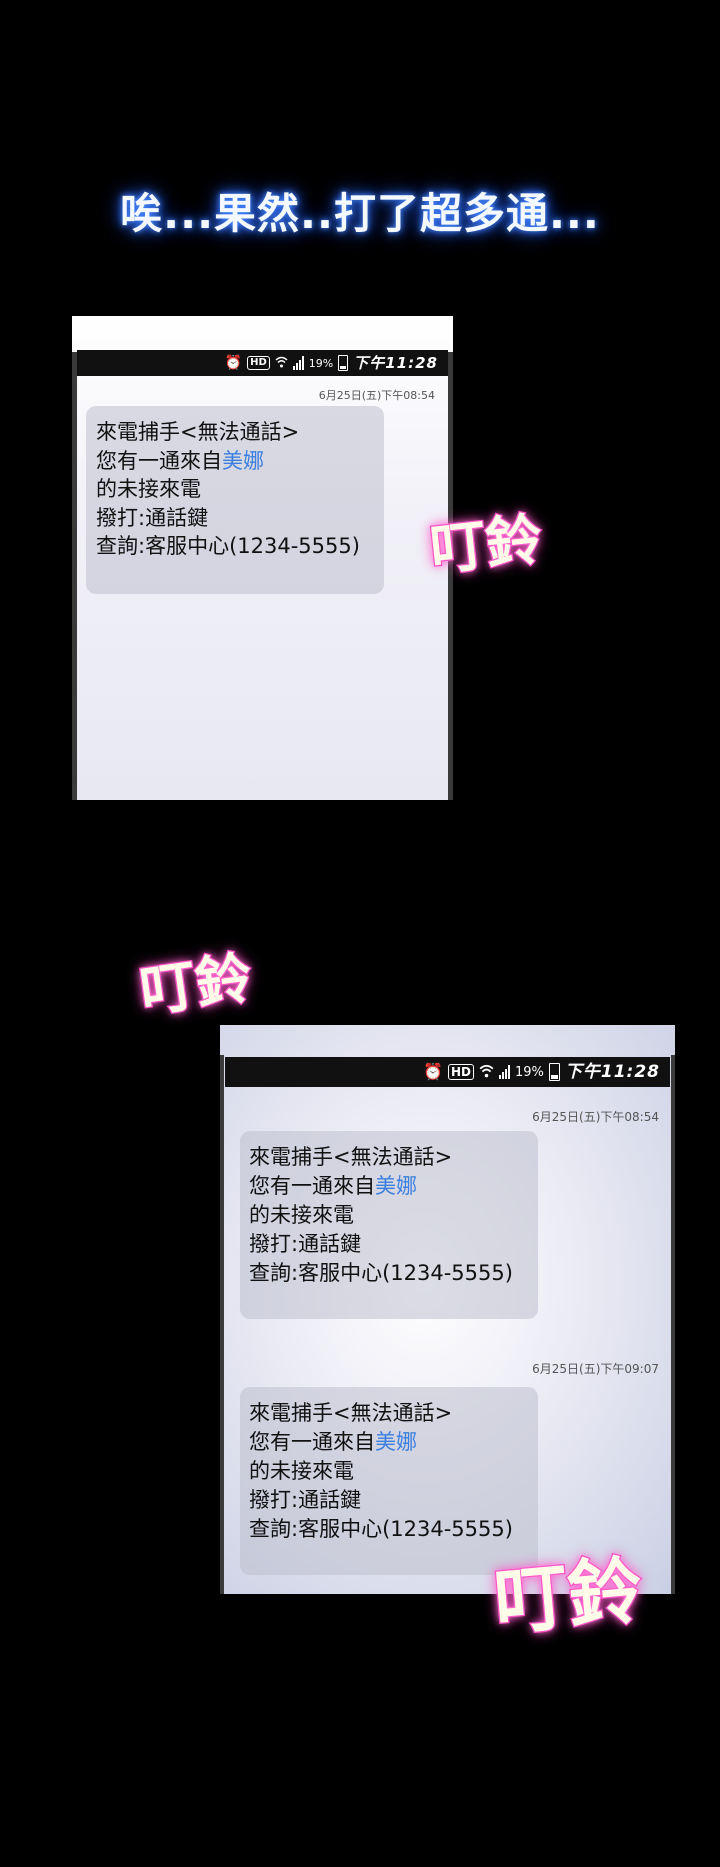  I want to click on message-timestamp: 6月25日(五)下午09:07, so click(595, 1369).